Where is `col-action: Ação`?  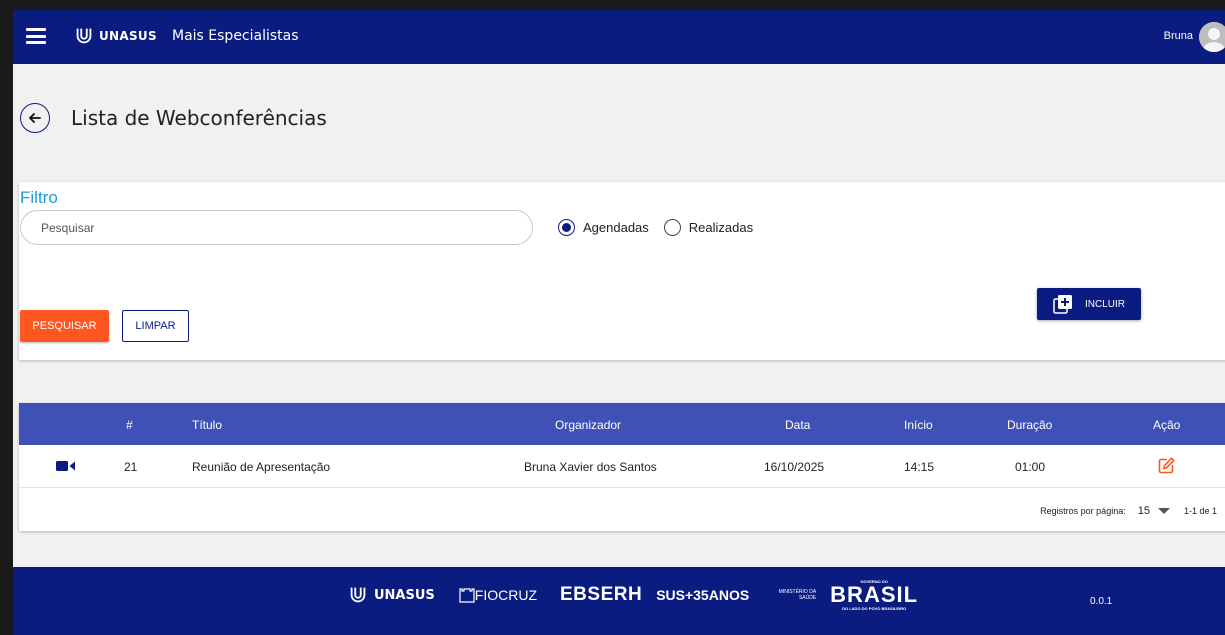
col-action: Ação is located at coordinates (1167, 425).